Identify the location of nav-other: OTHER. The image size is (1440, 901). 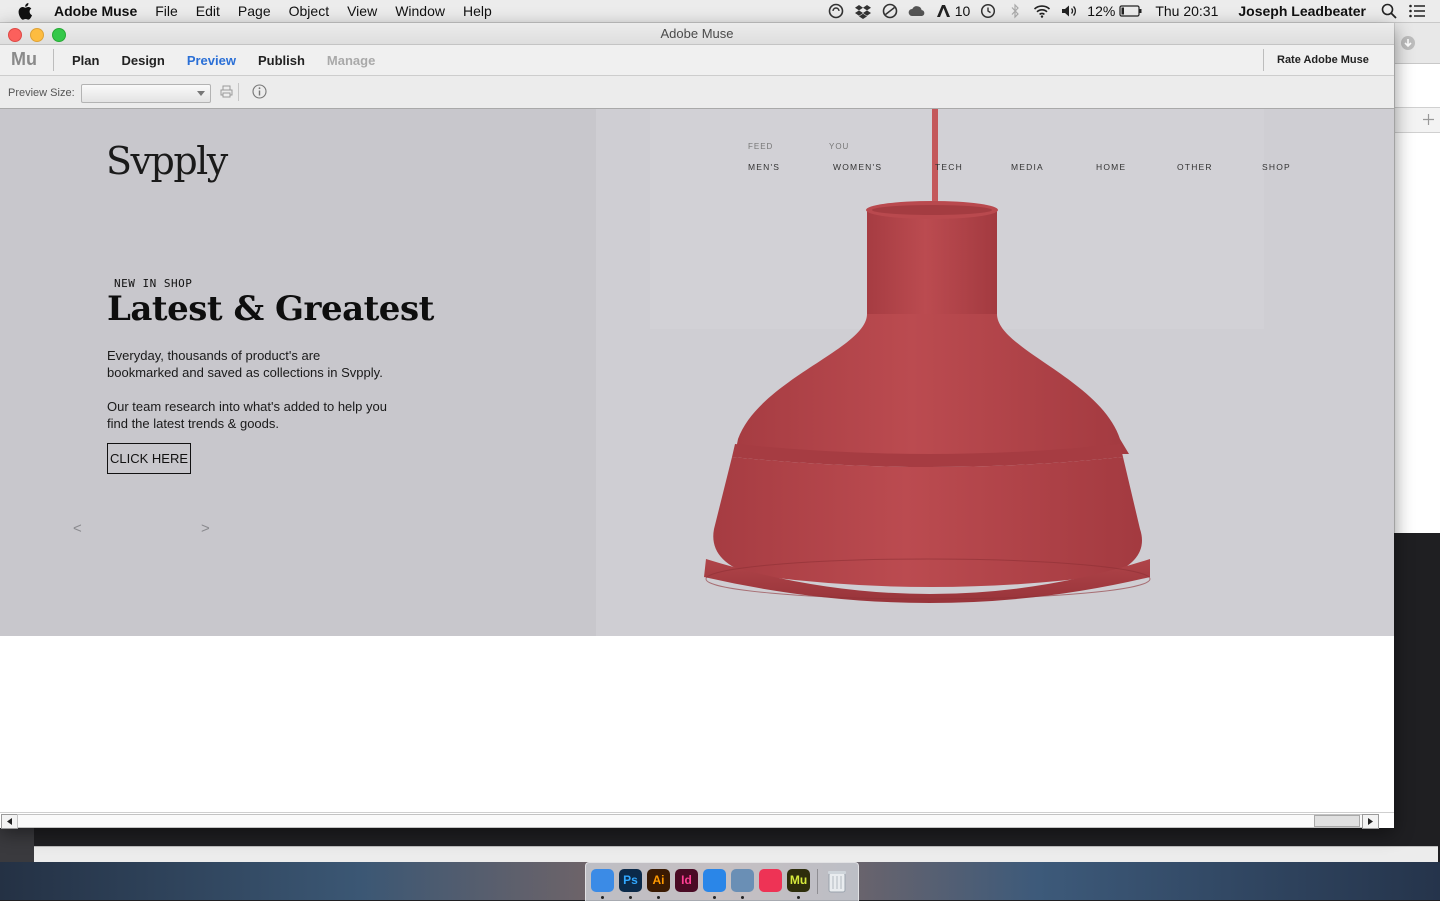
(1195, 167).